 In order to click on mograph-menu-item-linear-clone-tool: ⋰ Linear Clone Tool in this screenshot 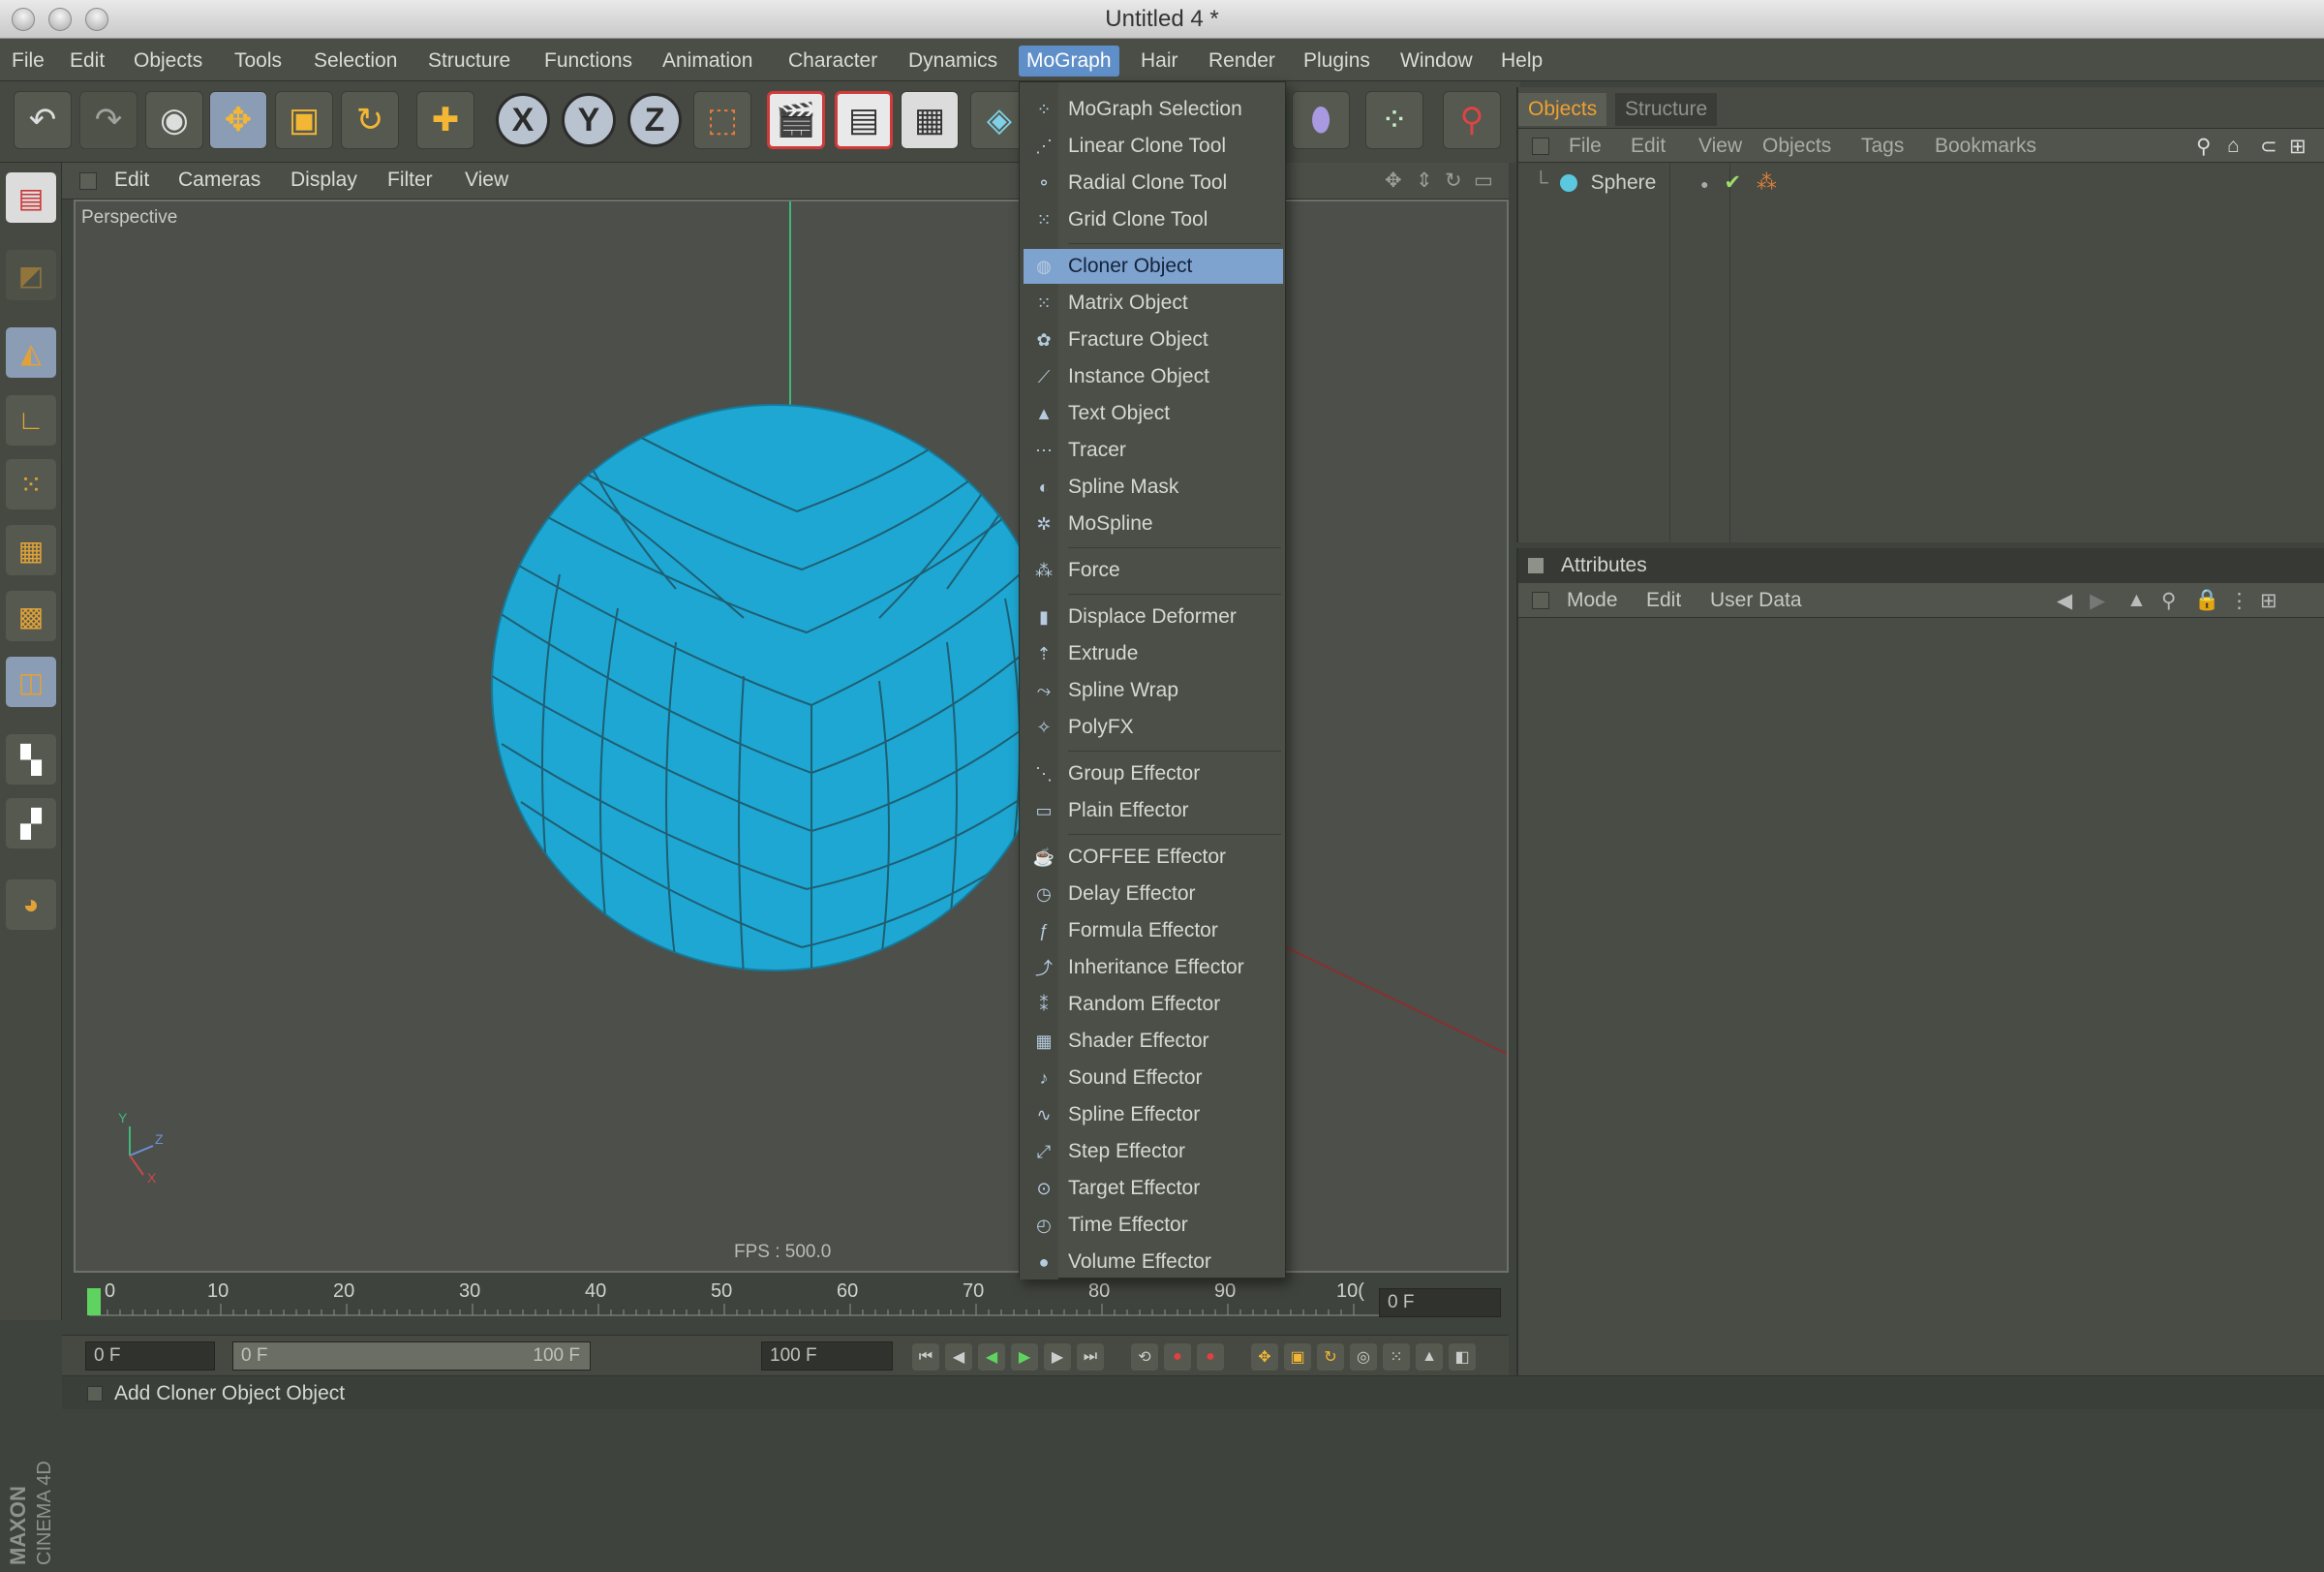, I will do `click(1154, 146)`.